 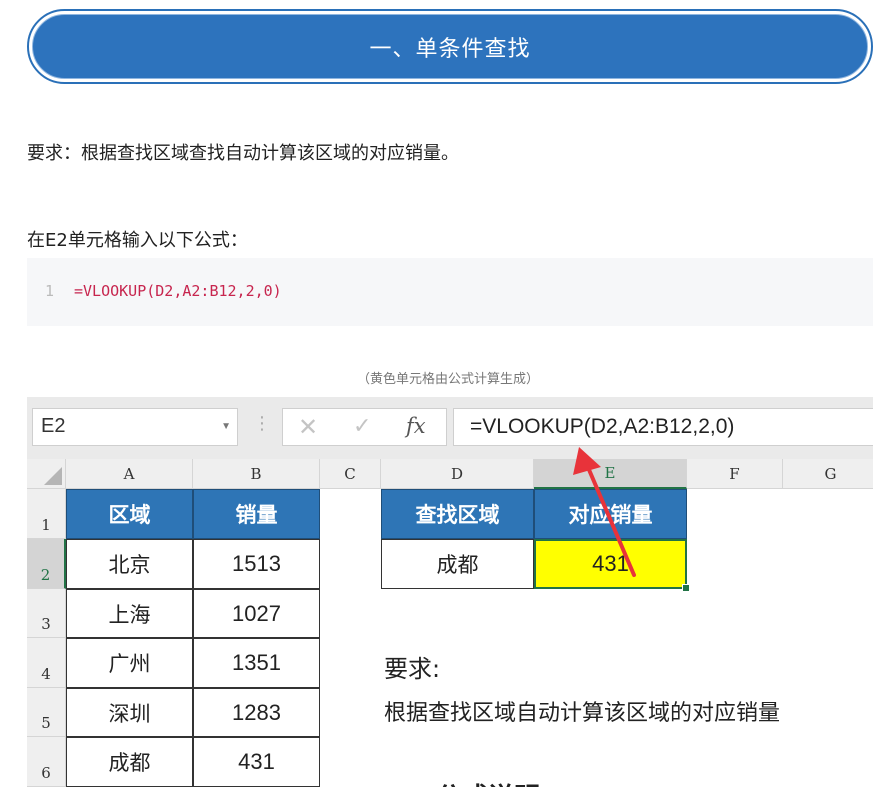 What do you see at coordinates (610, 520) in the screenshot?
I see `arrow-shaft` at bounding box center [610, 520].